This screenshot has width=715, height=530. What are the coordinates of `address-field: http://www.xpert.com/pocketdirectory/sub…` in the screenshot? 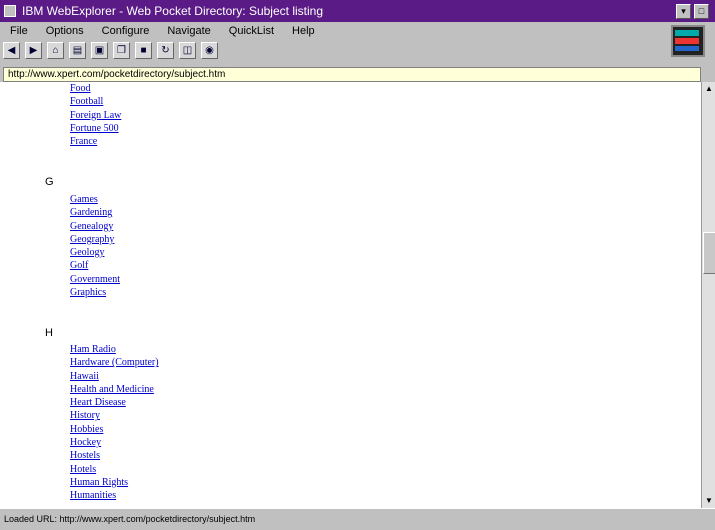 It's located at (352, 74).